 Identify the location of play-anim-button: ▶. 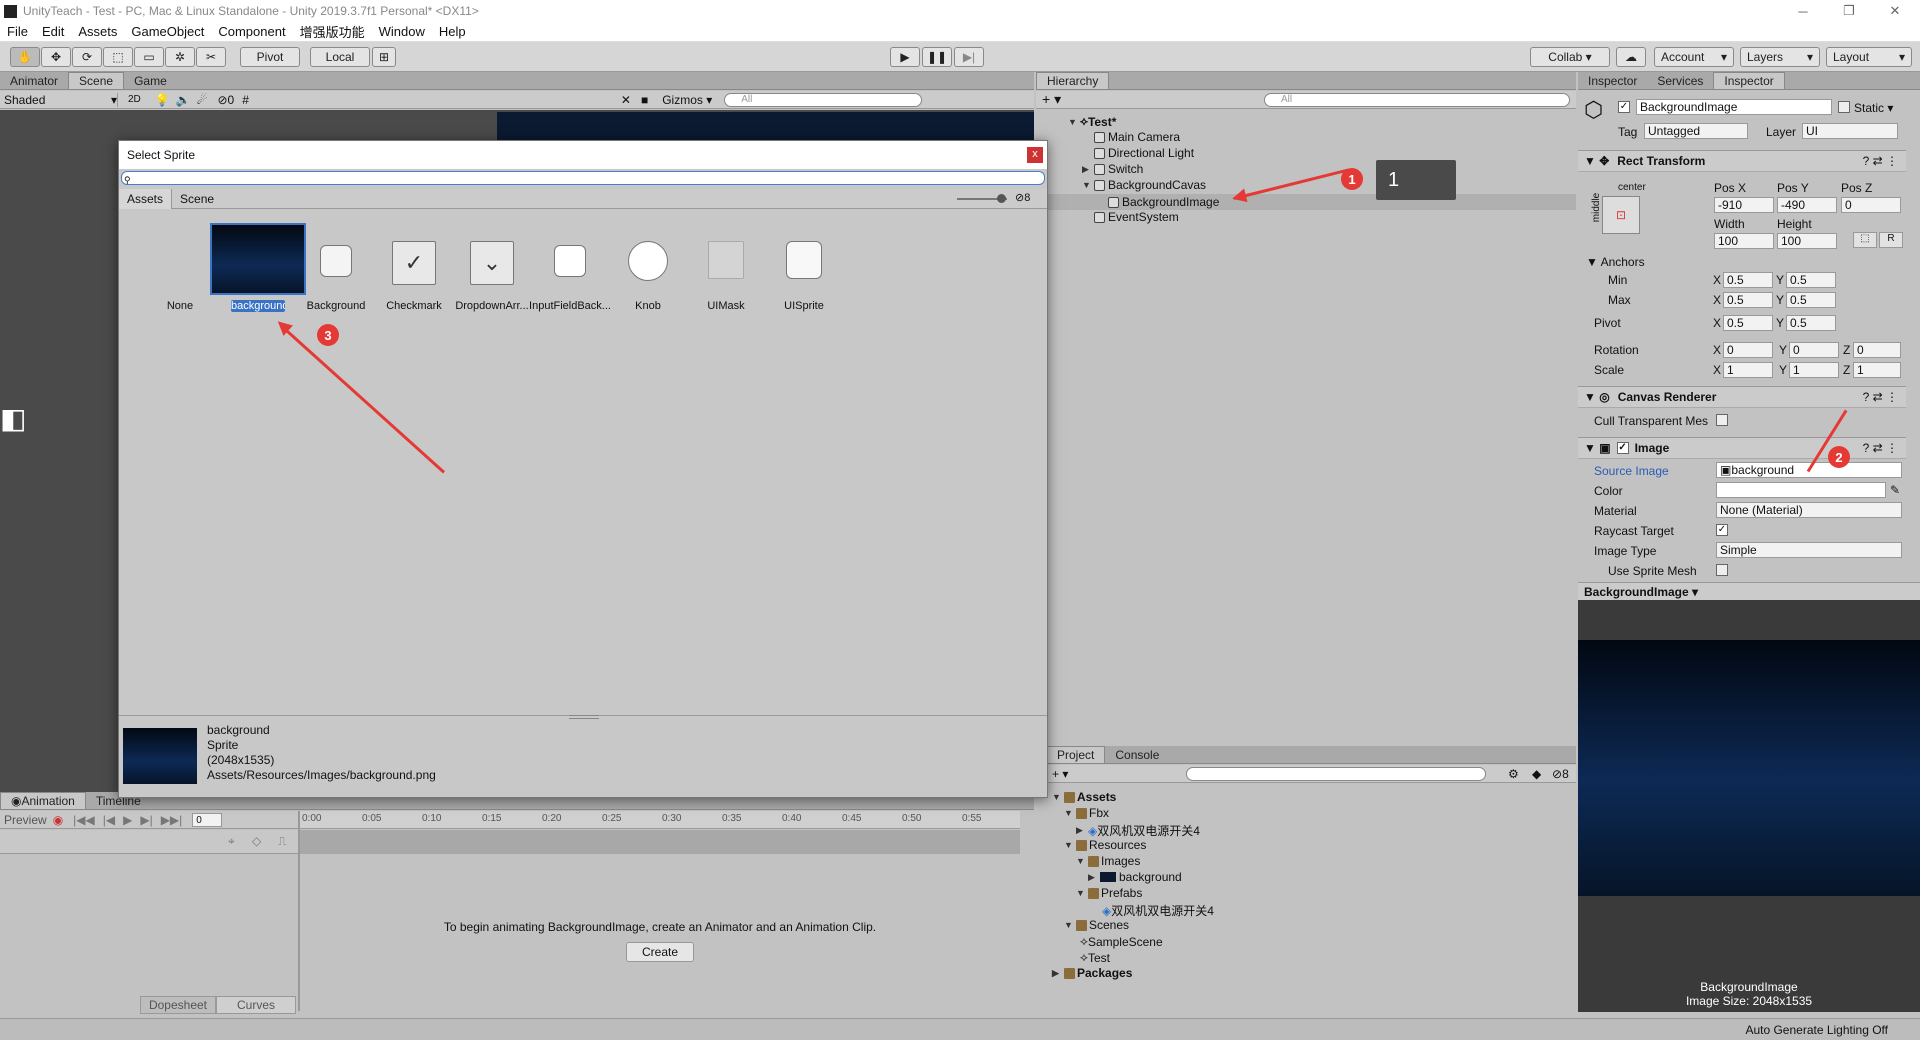
(127, 820).